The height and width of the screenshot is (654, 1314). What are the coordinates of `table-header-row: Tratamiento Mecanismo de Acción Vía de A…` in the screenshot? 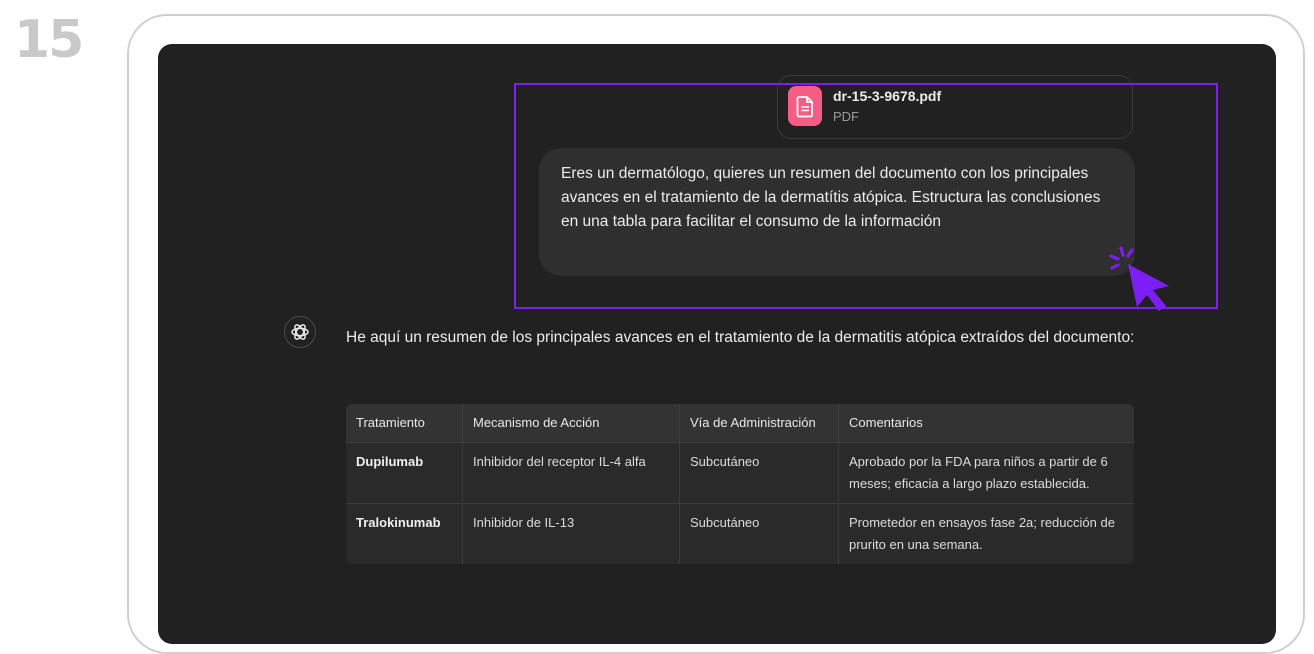 It's located at (740, 423).